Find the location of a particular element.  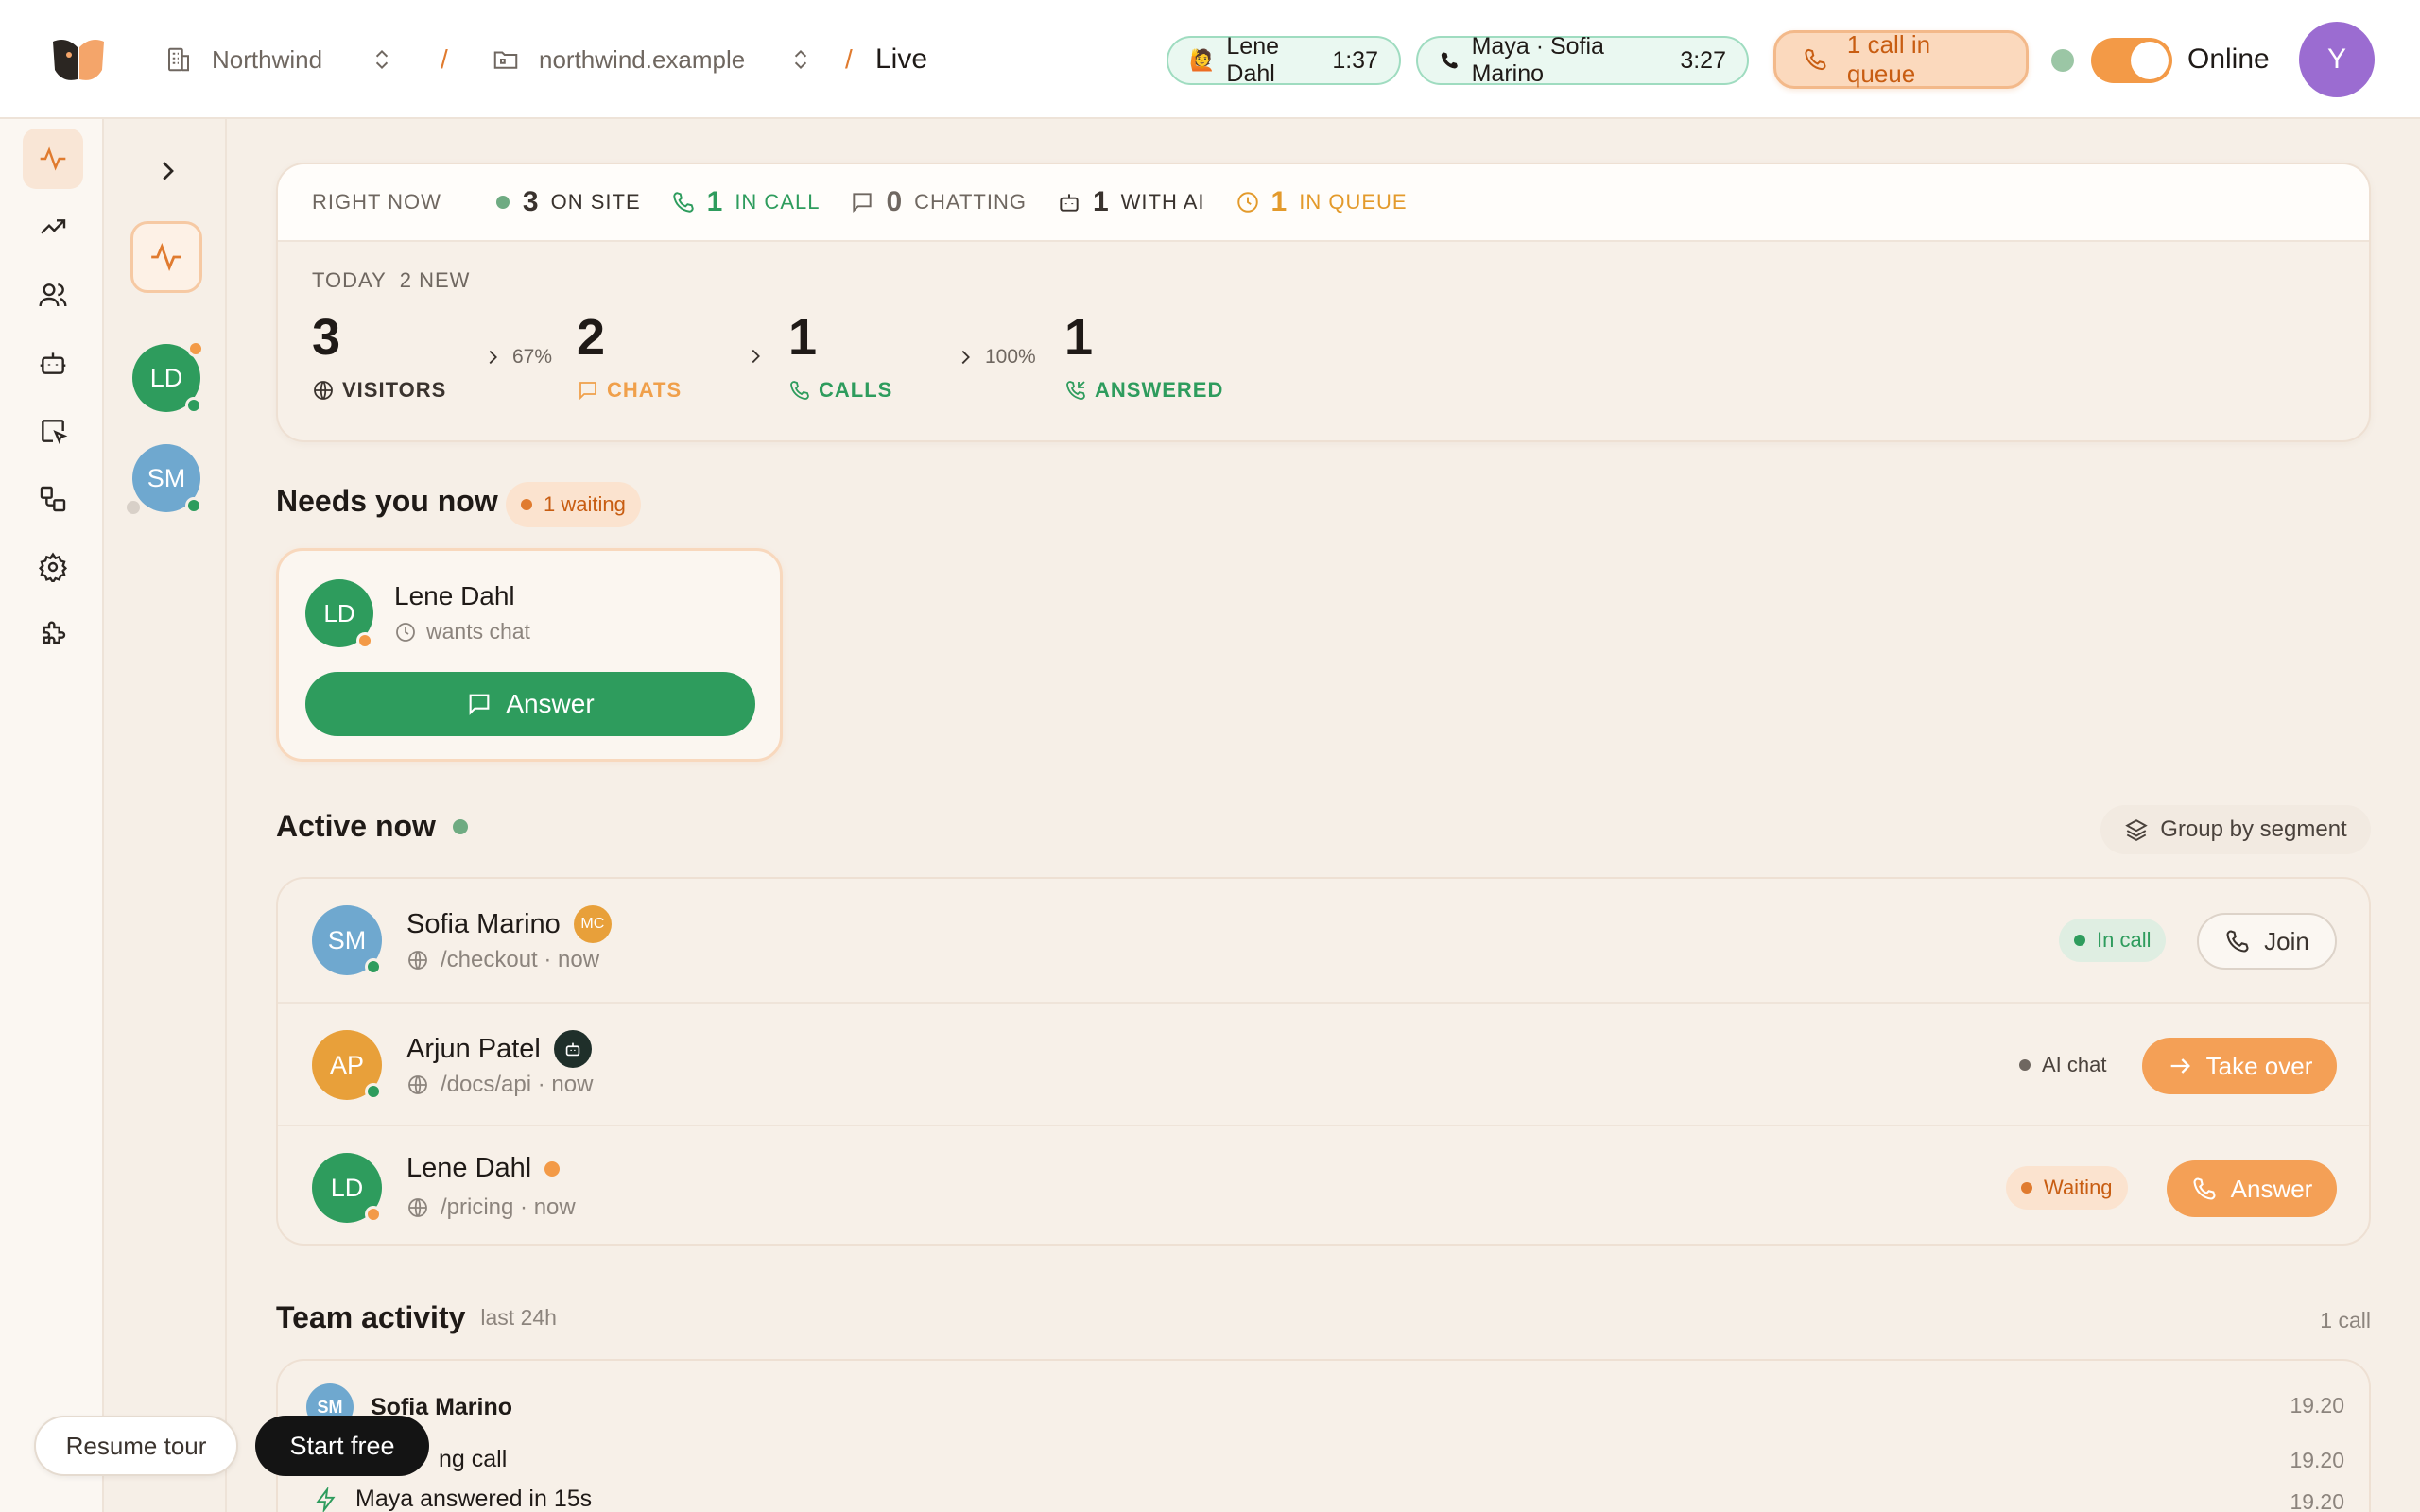

arrow-right-icon is located at coordinates (2180, 1066).